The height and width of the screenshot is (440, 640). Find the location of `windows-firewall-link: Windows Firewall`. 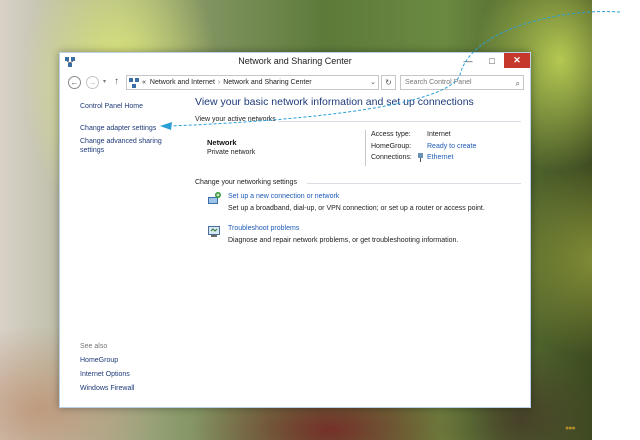

windows-firewall-link: Windows Firewall is located at coordinates (107, 388).